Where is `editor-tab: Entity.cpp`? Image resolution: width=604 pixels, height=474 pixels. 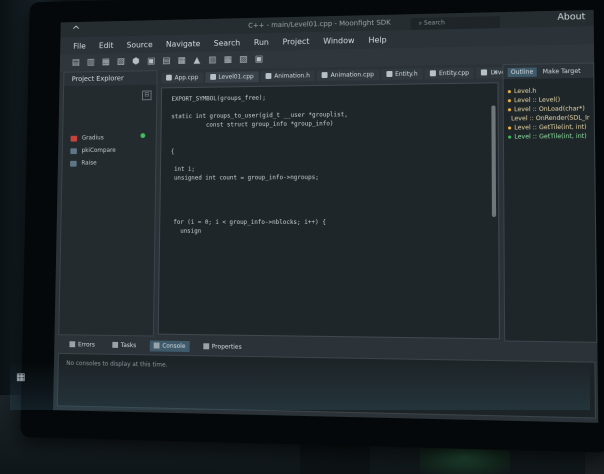
editor-tab: Entity.cpp is located at coordinates (449, 73).